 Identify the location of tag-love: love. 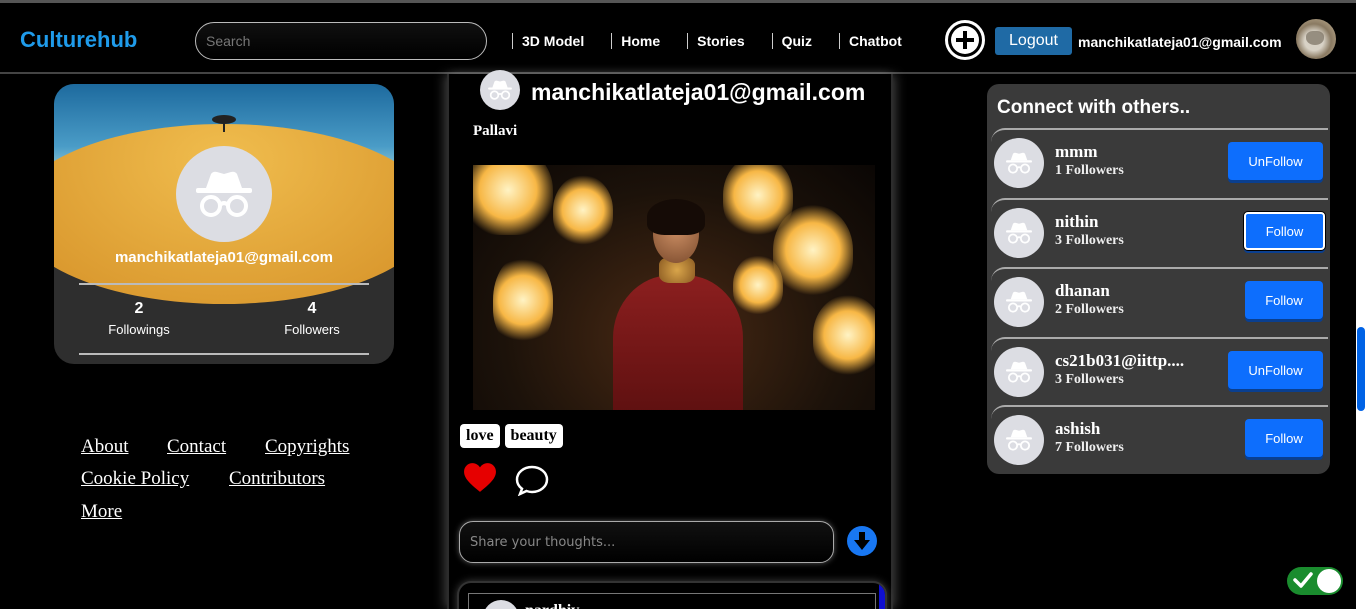
(480, 436).